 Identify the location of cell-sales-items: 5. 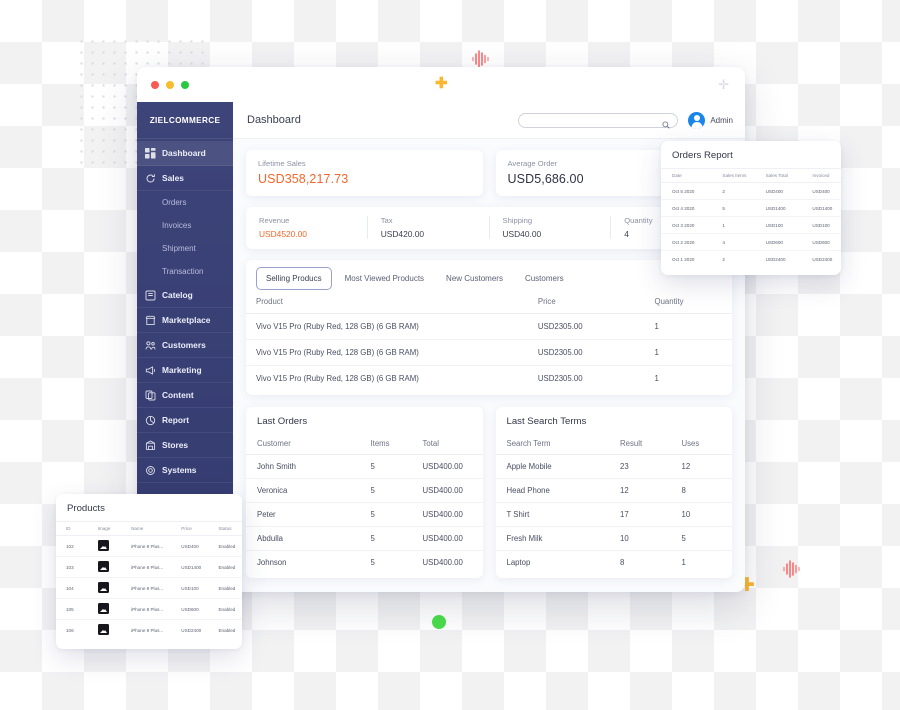
(733, 208).